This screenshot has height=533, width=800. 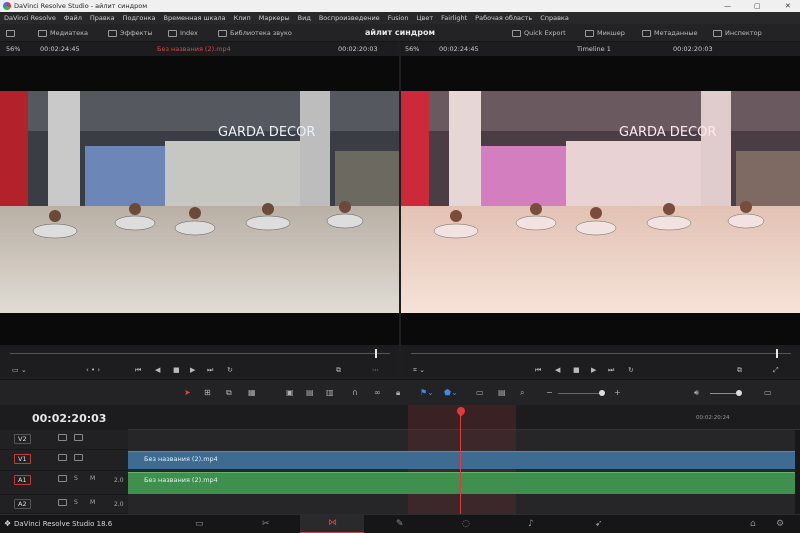 What do you see at coordinates (538, 370) in the screenshot?
I see `tl-go-to-start-icon: ⏮` at bounding box center [538, 370].